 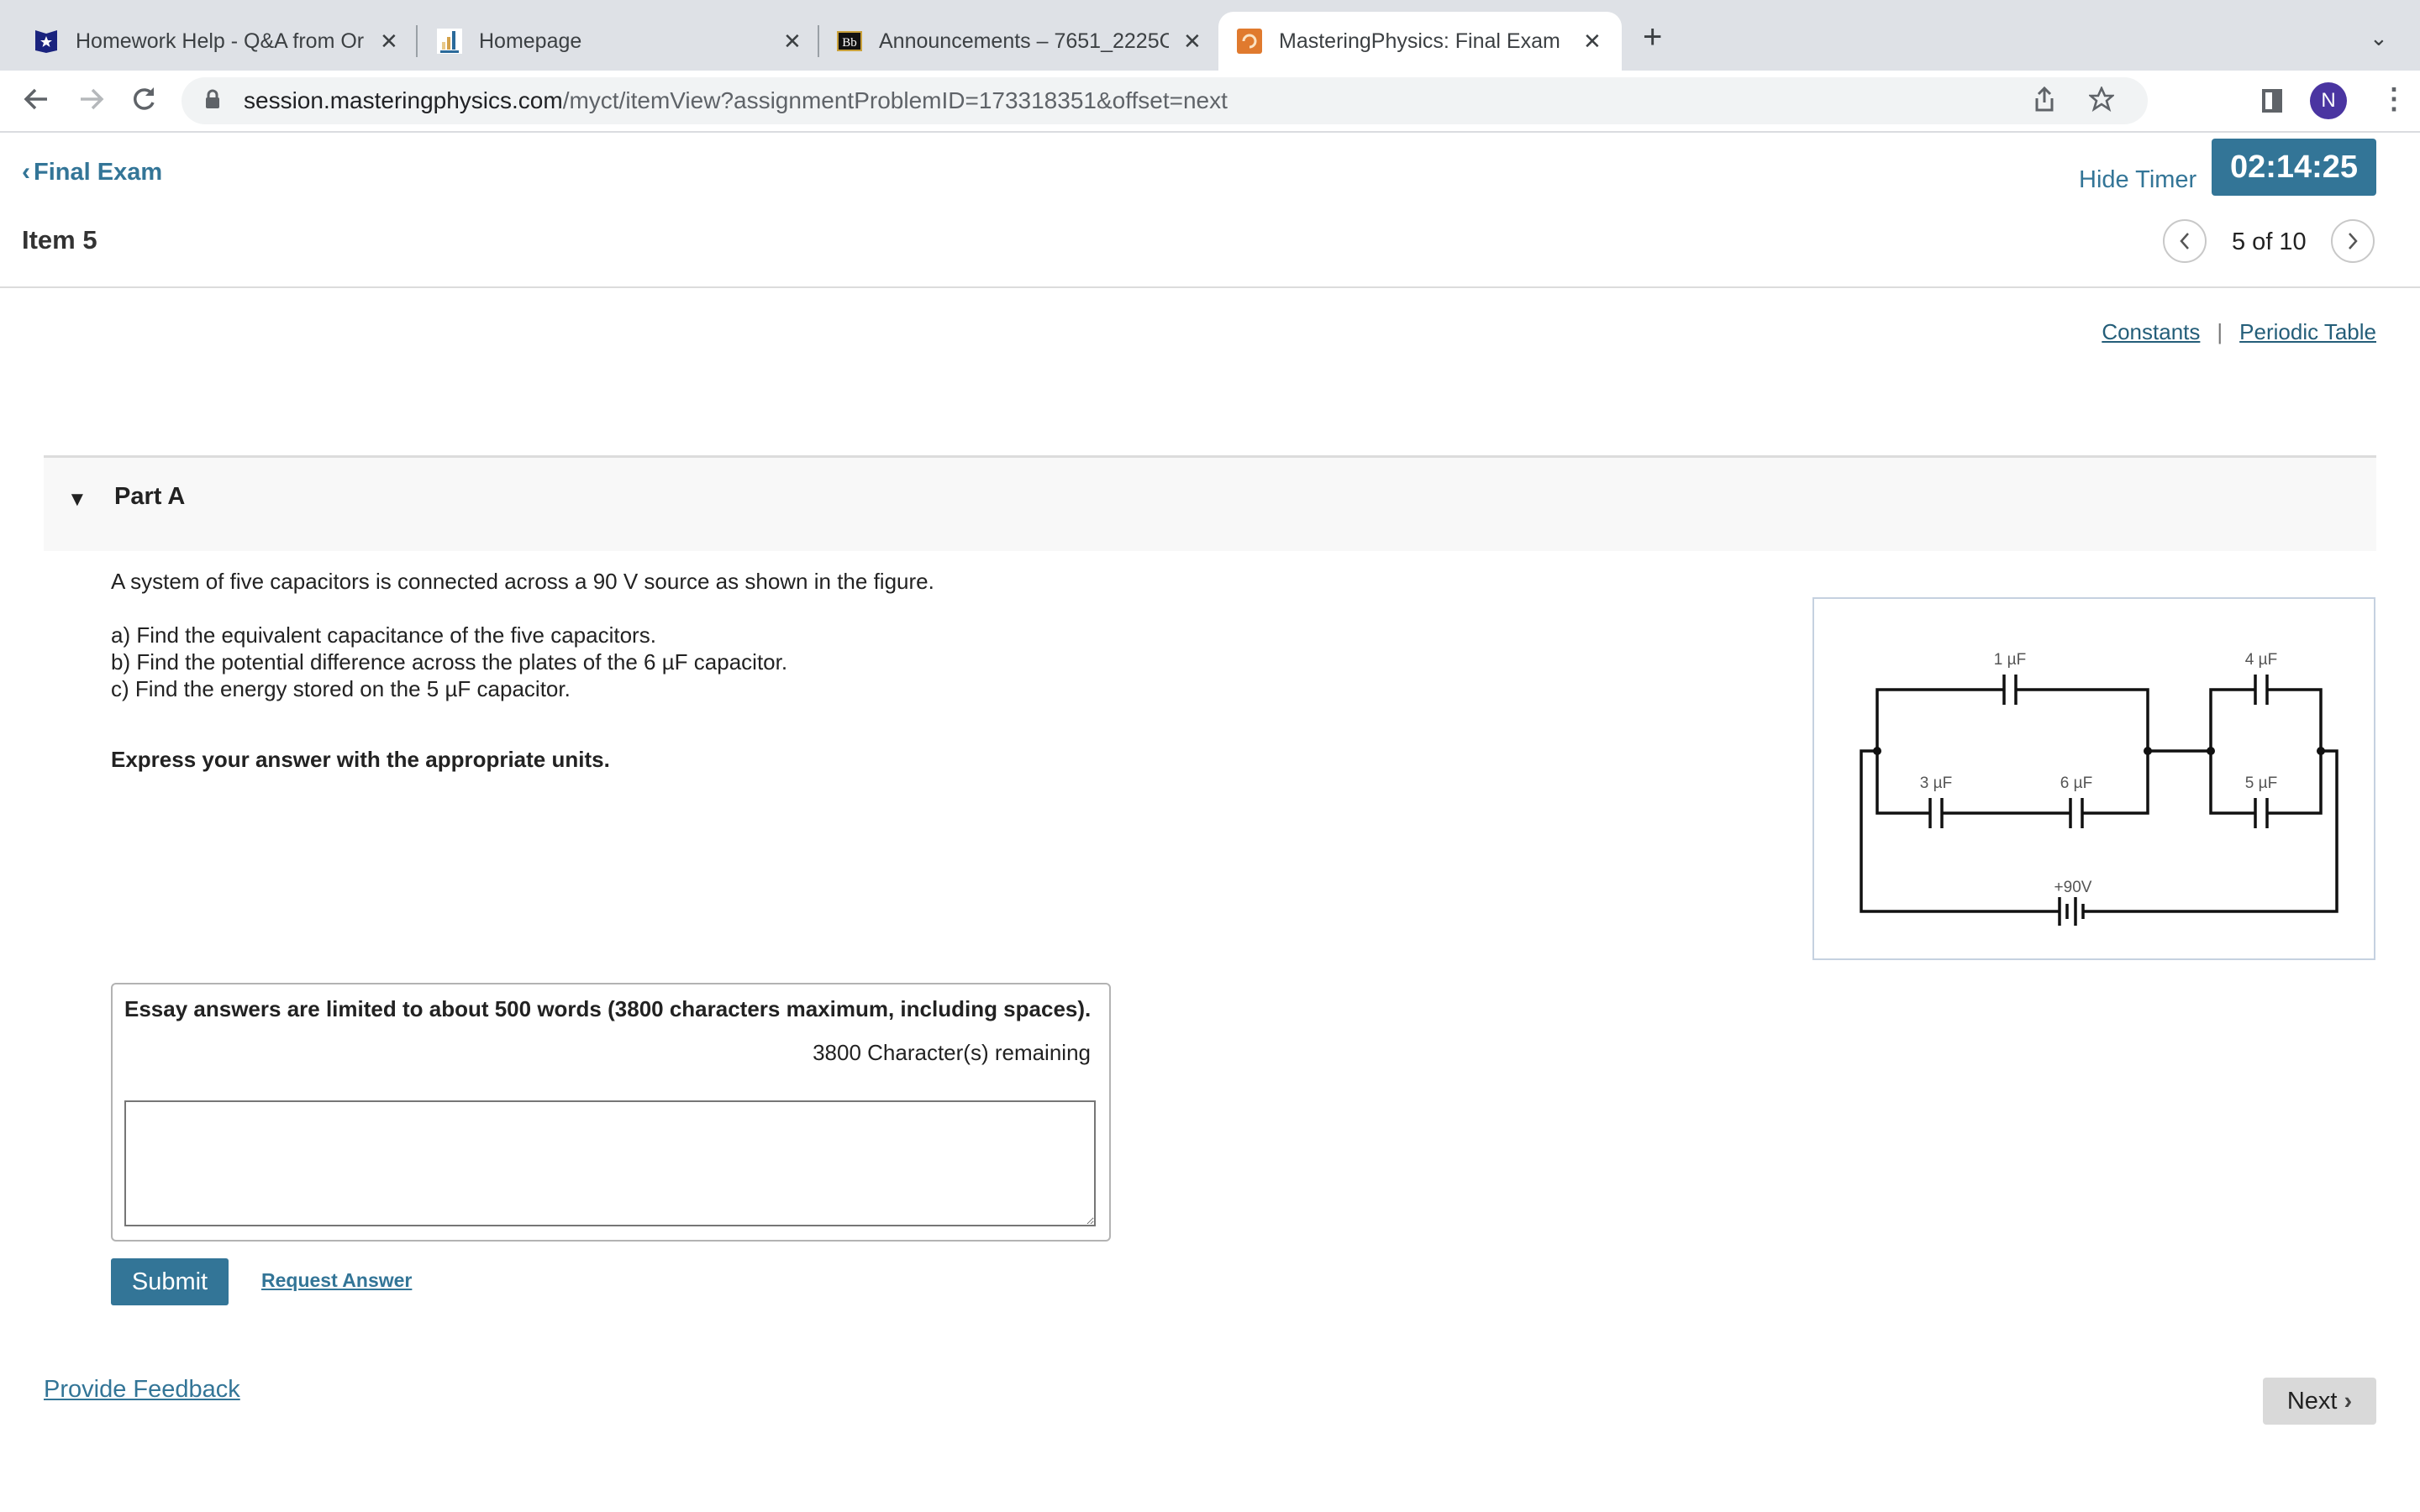 I want to click on item-pager: 5 of 10, so click(x=2269, y=241).